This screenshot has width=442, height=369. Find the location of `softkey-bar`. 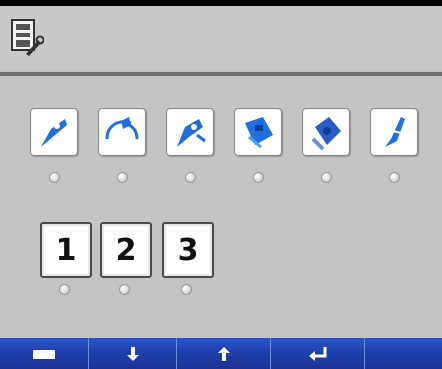

softkey-bar is located at coordinates (221, 353).